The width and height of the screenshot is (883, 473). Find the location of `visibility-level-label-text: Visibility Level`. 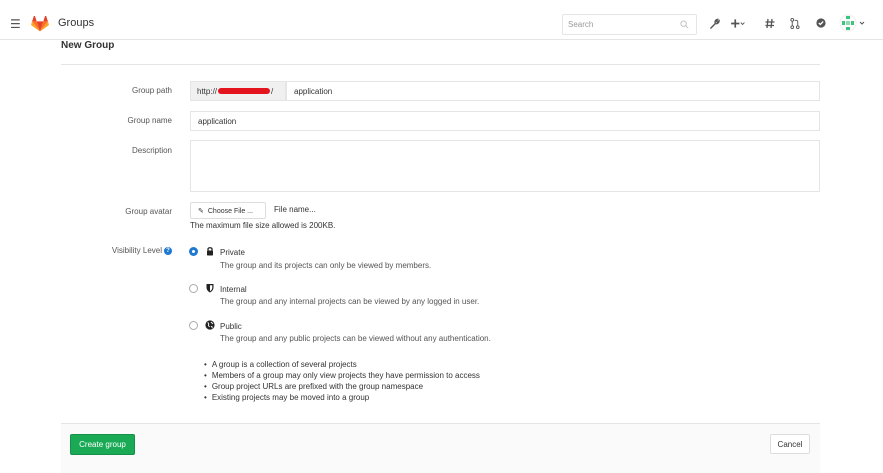

visibility-level-label-text: Visibility Level is located at coordinates (136, 250).